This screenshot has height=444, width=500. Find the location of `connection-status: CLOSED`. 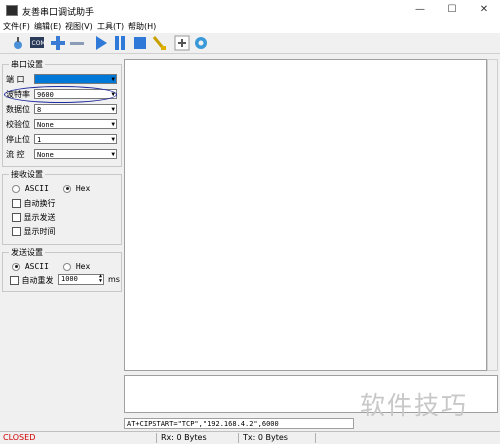

connection-status: CLOSED is located at coordinates (19, 437).